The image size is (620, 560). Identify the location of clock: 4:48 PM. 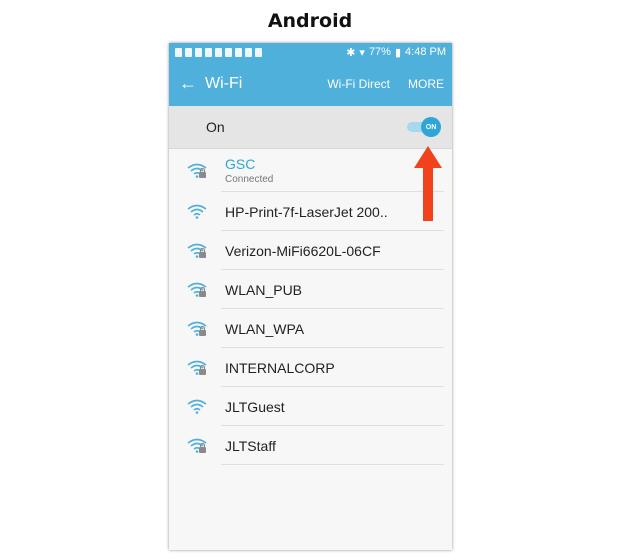
(425, 52).